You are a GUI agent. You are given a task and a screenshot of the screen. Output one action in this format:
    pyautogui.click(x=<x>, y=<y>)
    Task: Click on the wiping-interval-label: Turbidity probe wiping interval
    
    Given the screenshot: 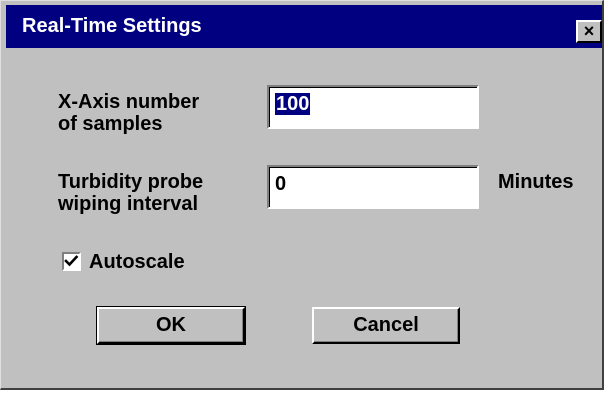 What is the action you would take?
    pyautogui.click(x=130, y=193)
    